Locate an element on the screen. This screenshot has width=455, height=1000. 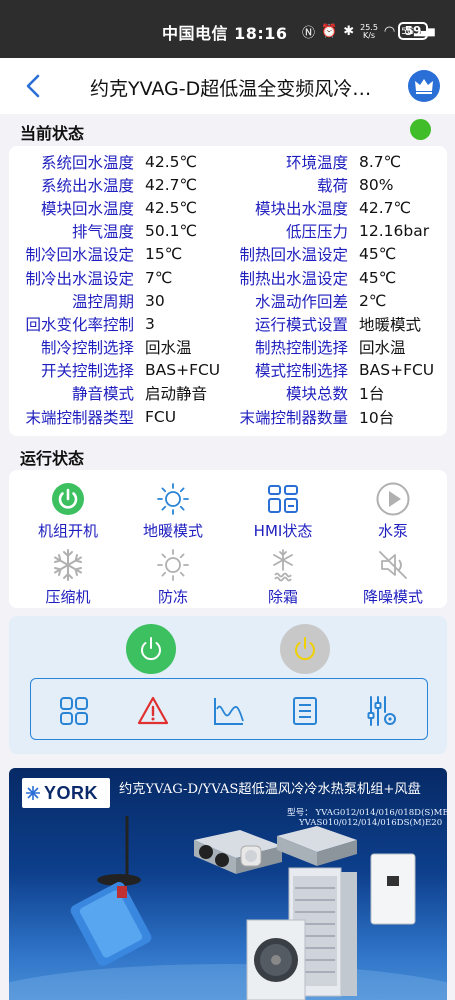
function-toolbar is located at coordinates (229, 709).